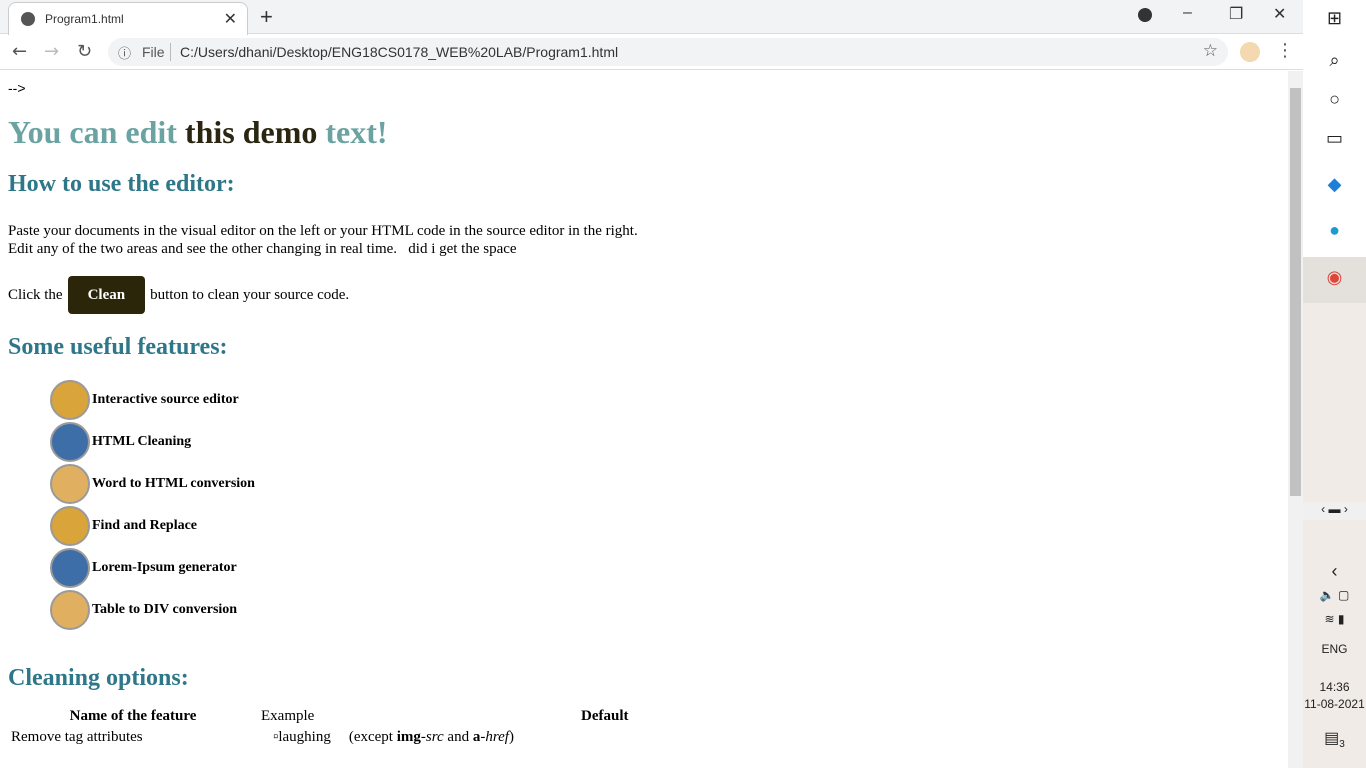 The width and height of the screenshot is (1366, 768). Describe the element at coordinates (1334, 595) in the screenshot. I see `volume-icon: 🔈 ▢` at that location.